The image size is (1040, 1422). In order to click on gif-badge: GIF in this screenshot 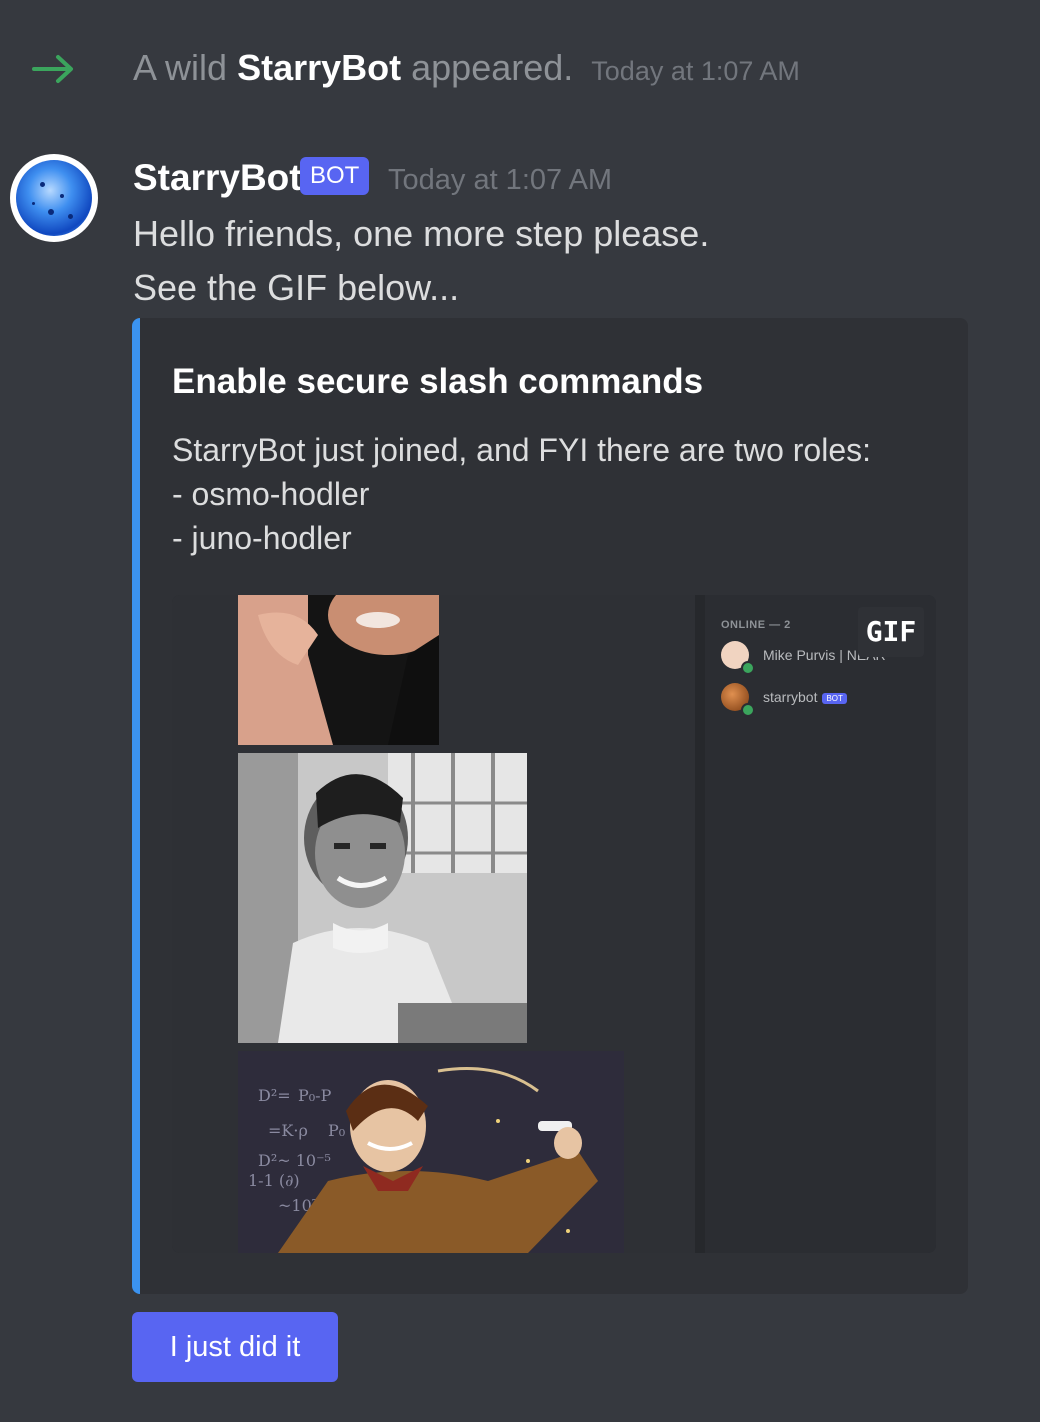, I will do `click(891, 632)`.